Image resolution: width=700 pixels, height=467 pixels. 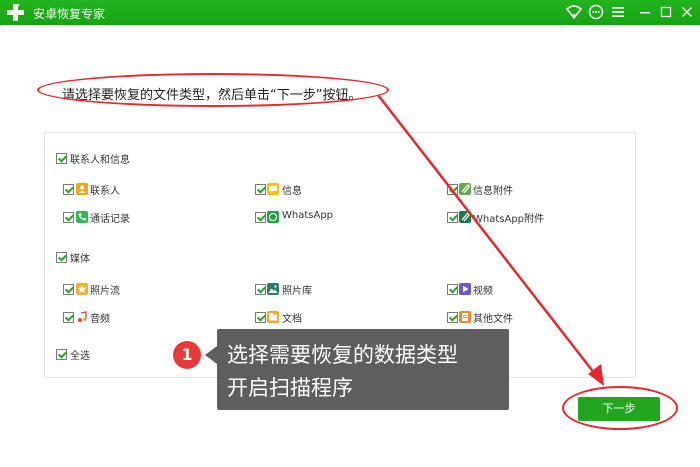 I want to click on callout-line-1: 选择需要恢复的数据类型, so click(x=342, y=355).